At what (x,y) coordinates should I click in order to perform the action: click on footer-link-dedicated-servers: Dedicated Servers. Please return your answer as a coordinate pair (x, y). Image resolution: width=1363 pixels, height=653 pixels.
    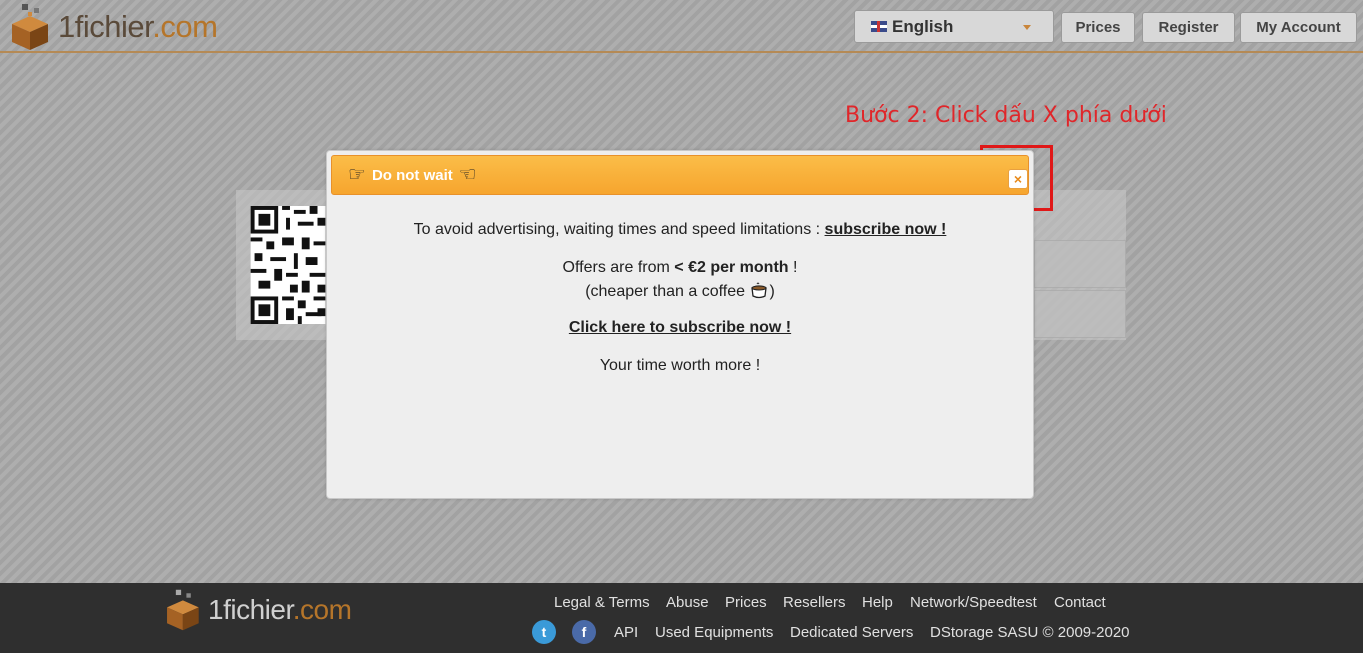
    Looking at the image, I should click on (851, 632).